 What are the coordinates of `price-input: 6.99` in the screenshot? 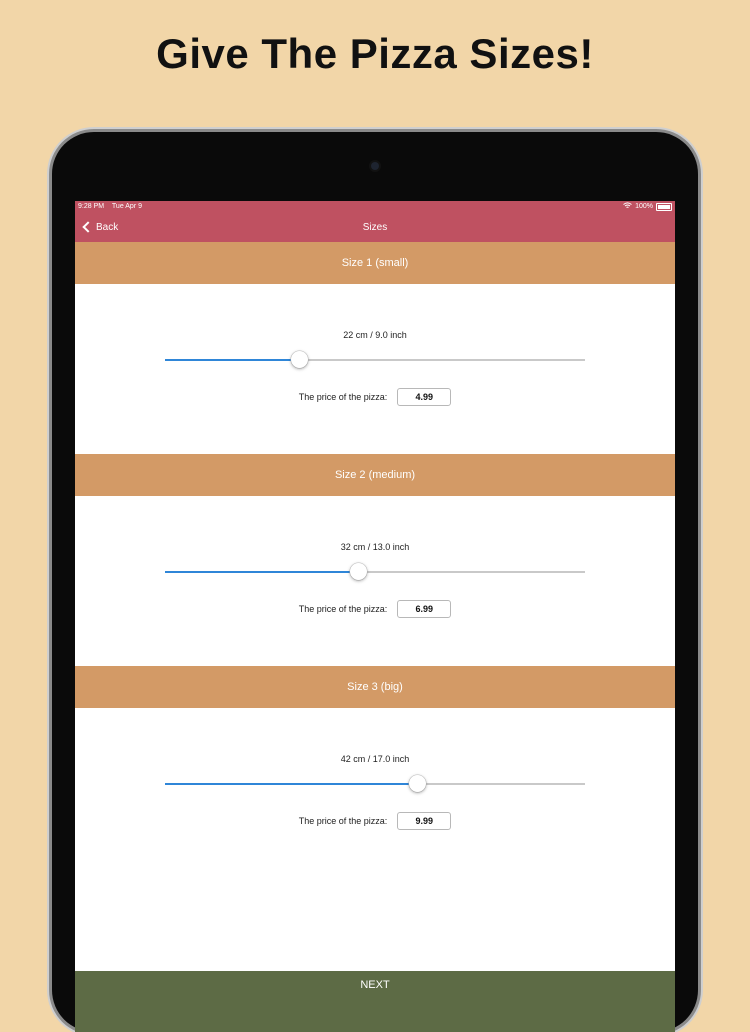 It's located at (424, 609).